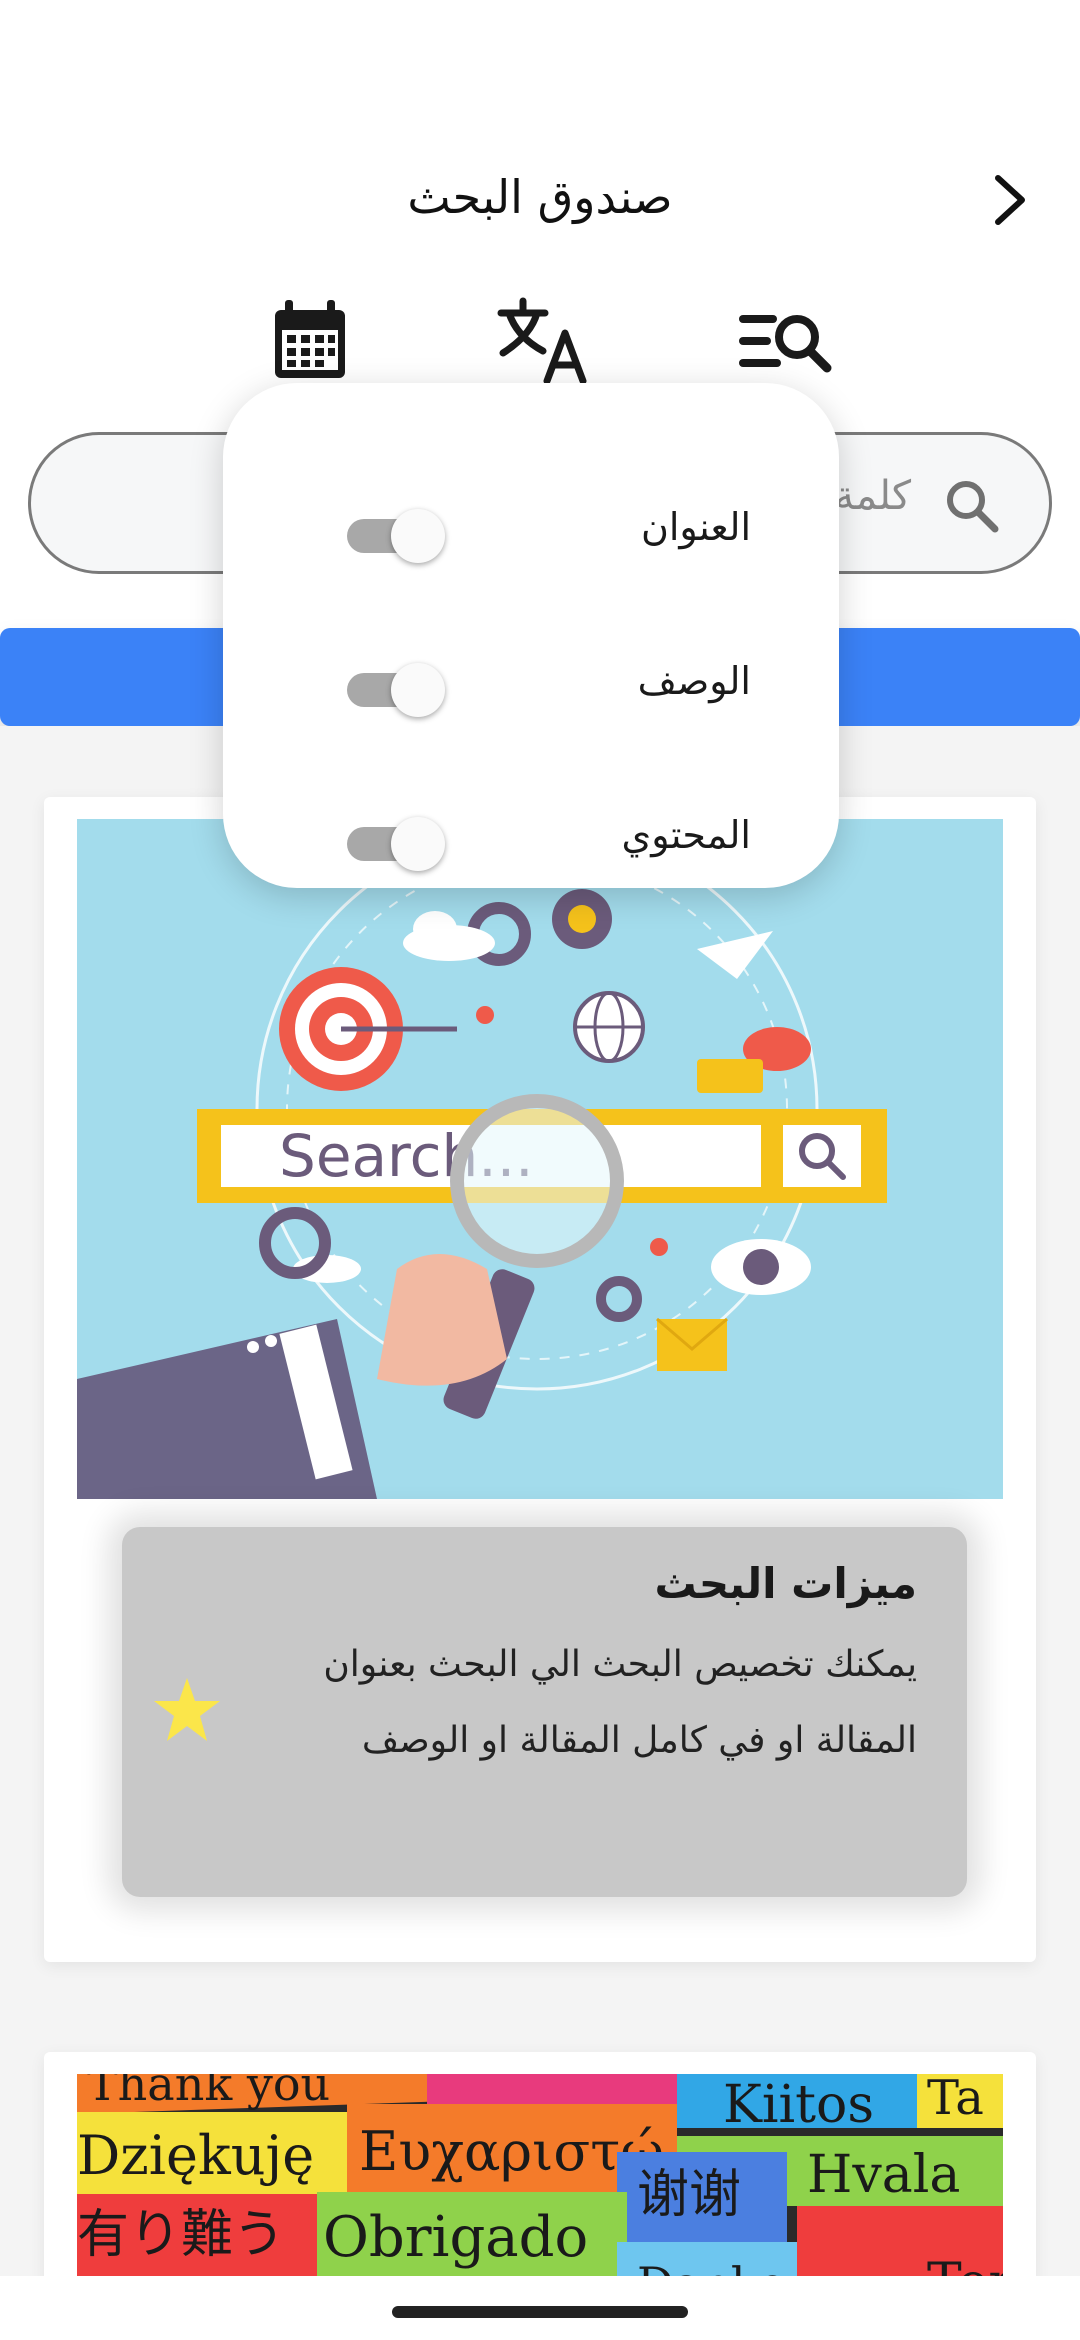 This screenshot has width=1080, height=2340. Describe the element at coordinates (195, 2155) in the screenshot. I see `collage-word: Dziękuję` at that location.